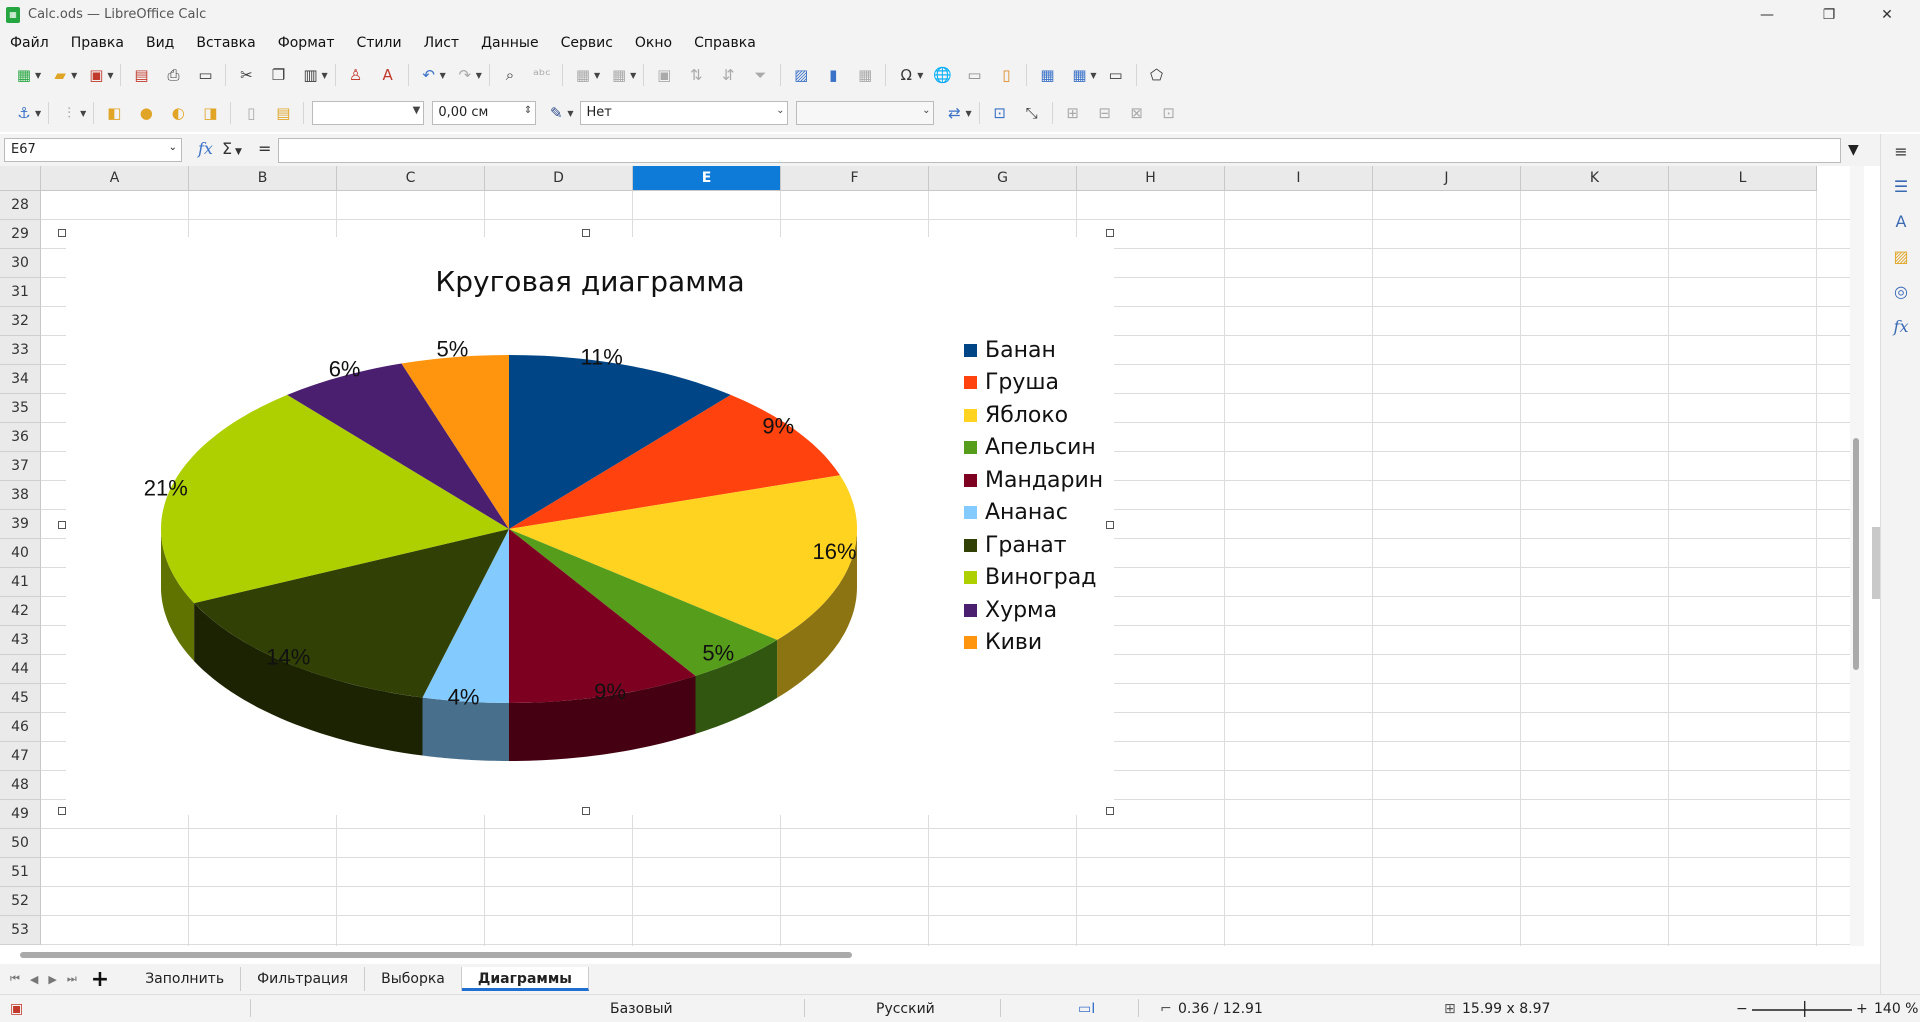 The height and width of the screenshot is (1022, 1920). What do you see at coordinates (1157, 75) in the screenshot?
I see `show-draw-functions-icon: ⬠` at bounding box center [1157, 75].